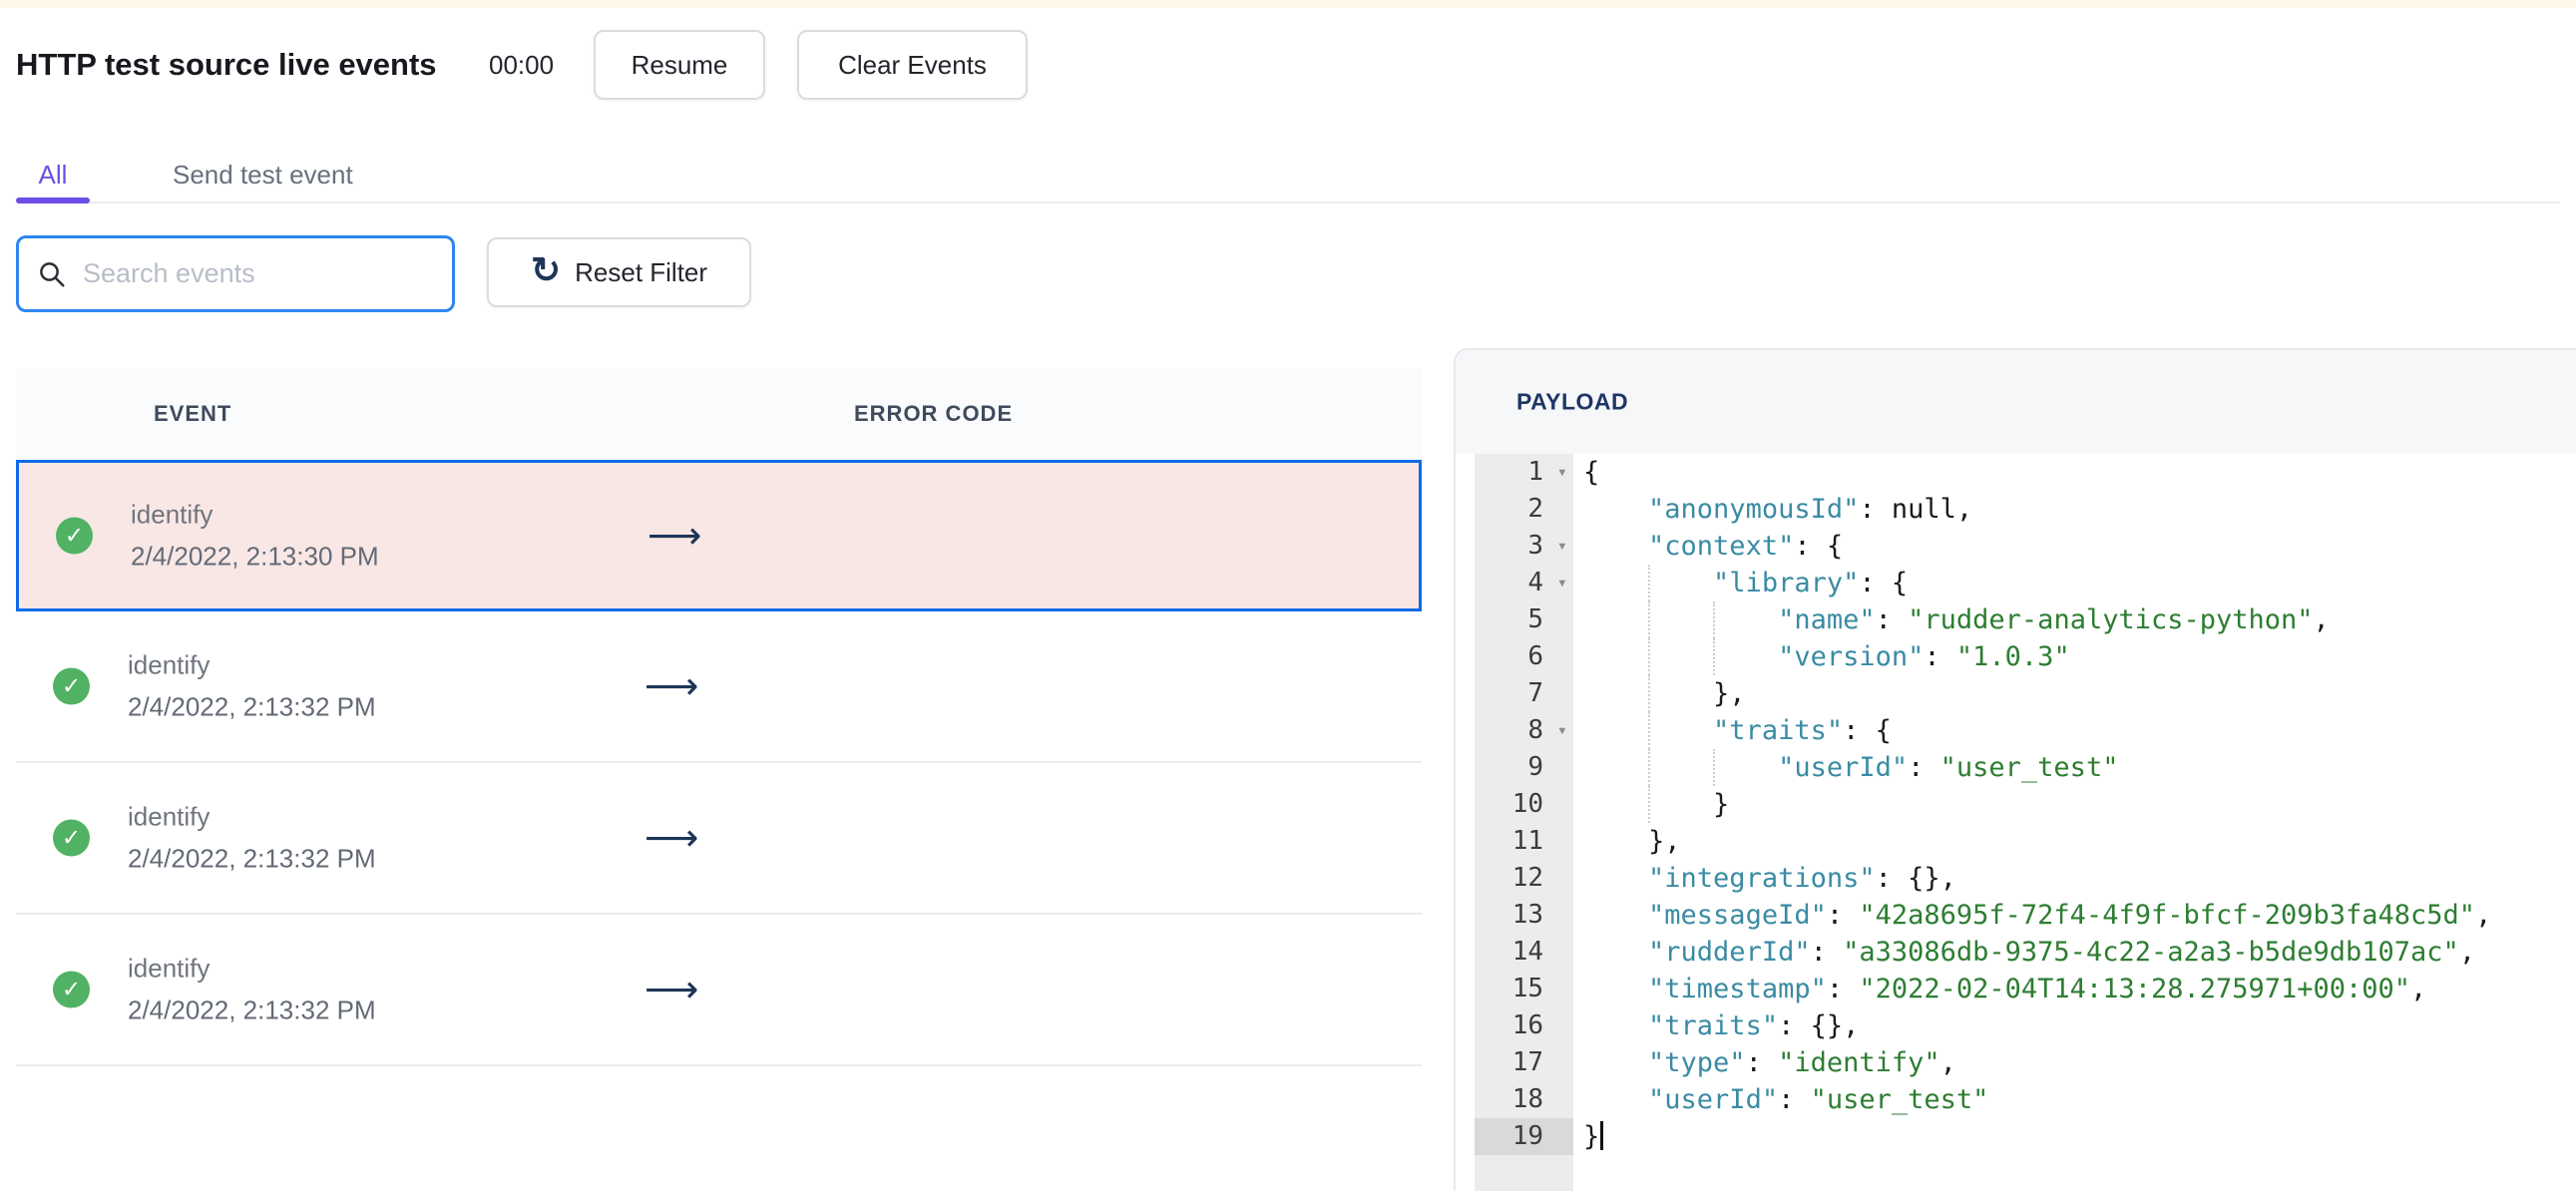 The width and height of the screenshot is (2576, 1191). What do you see at coordinates (2074, 547) in the screenshot?
I see `code-line-content: "context": {` at bounding box center [2074, 547].